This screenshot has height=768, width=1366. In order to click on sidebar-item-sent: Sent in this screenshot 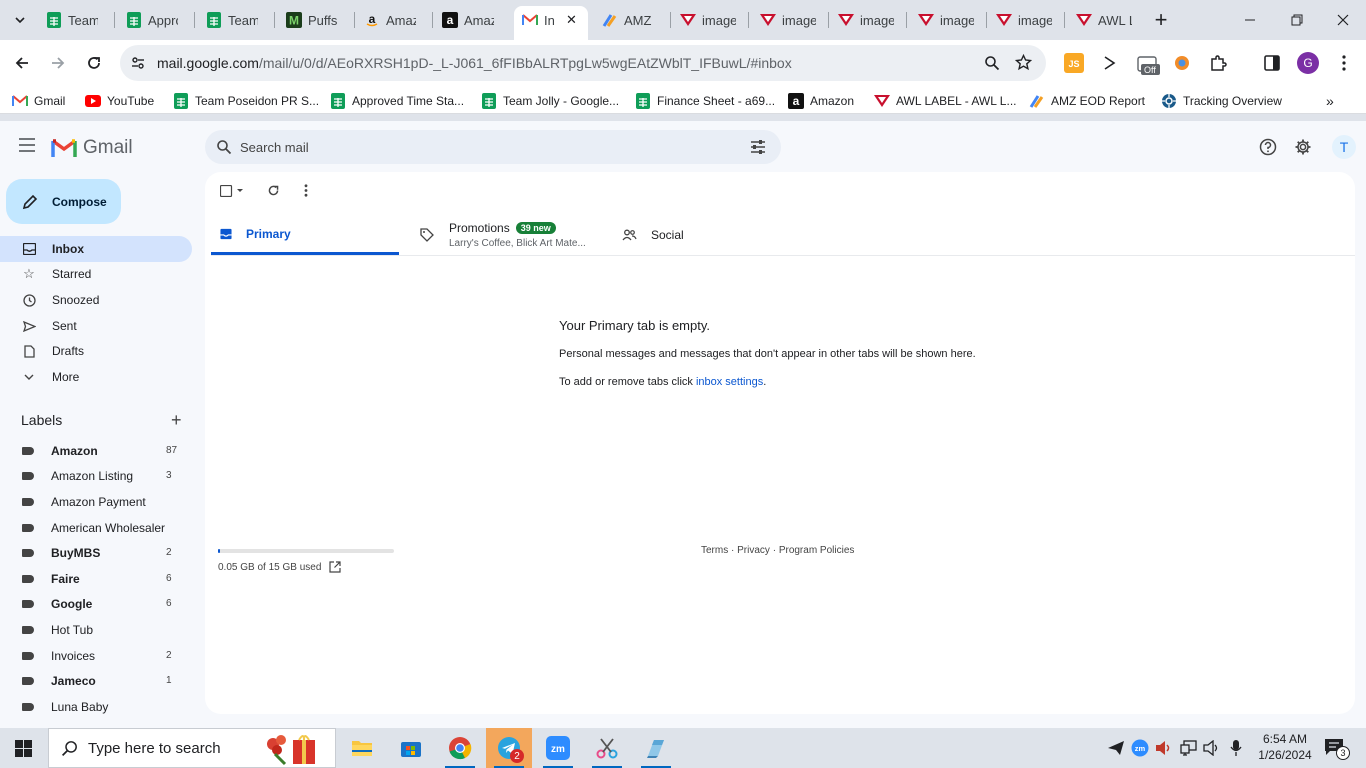, I will do `click(96, 326)`.